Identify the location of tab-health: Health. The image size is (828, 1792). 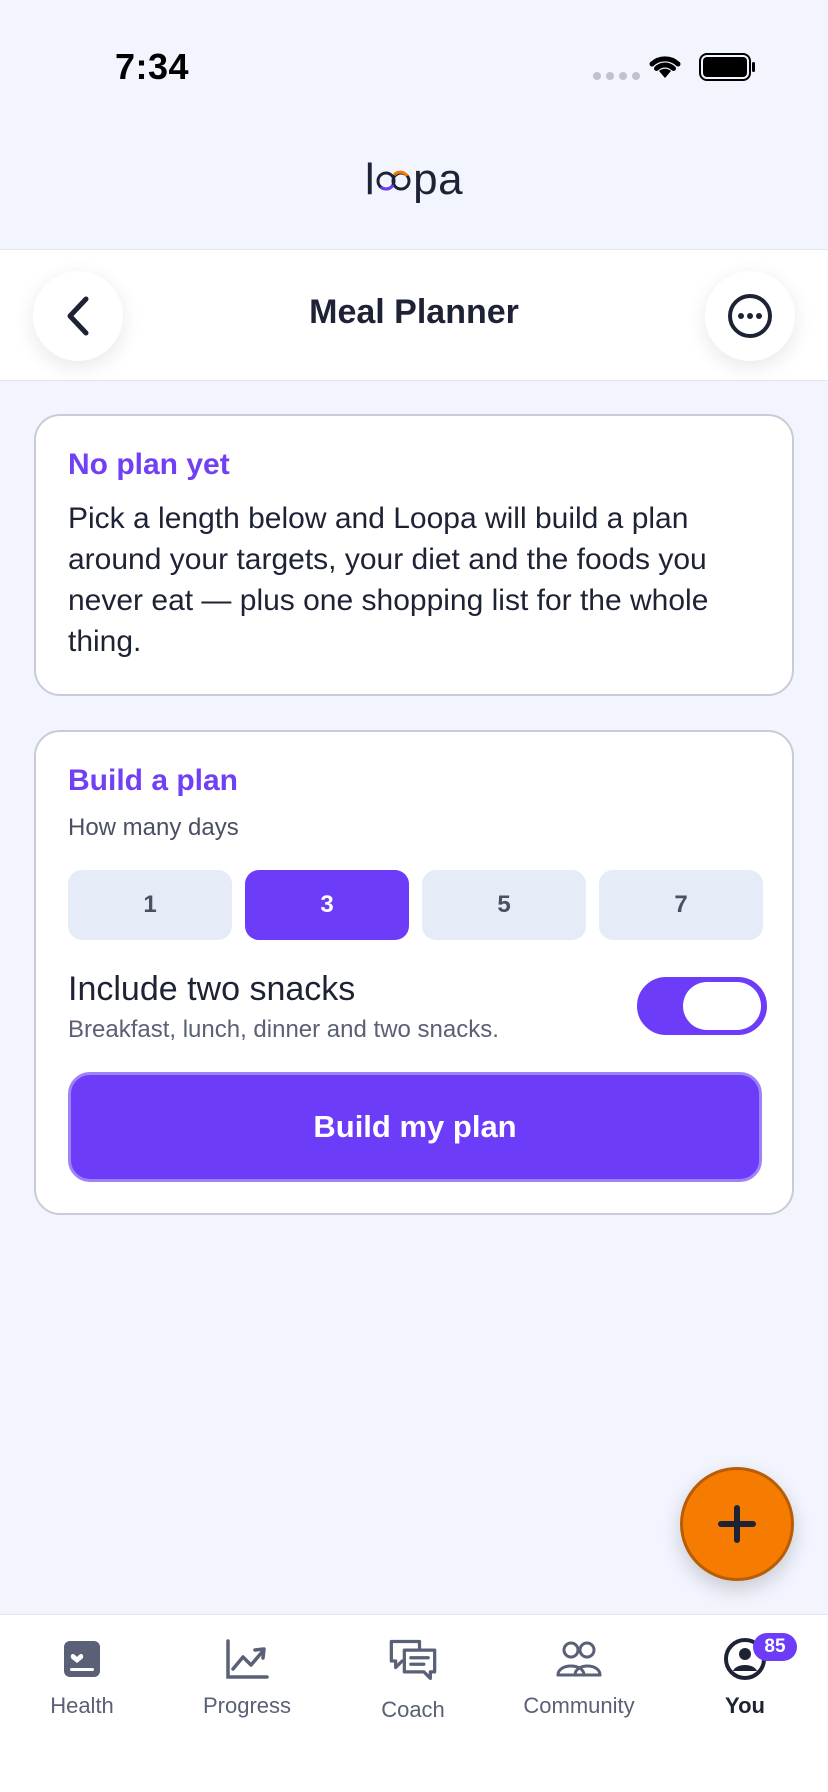
(82, 1677).